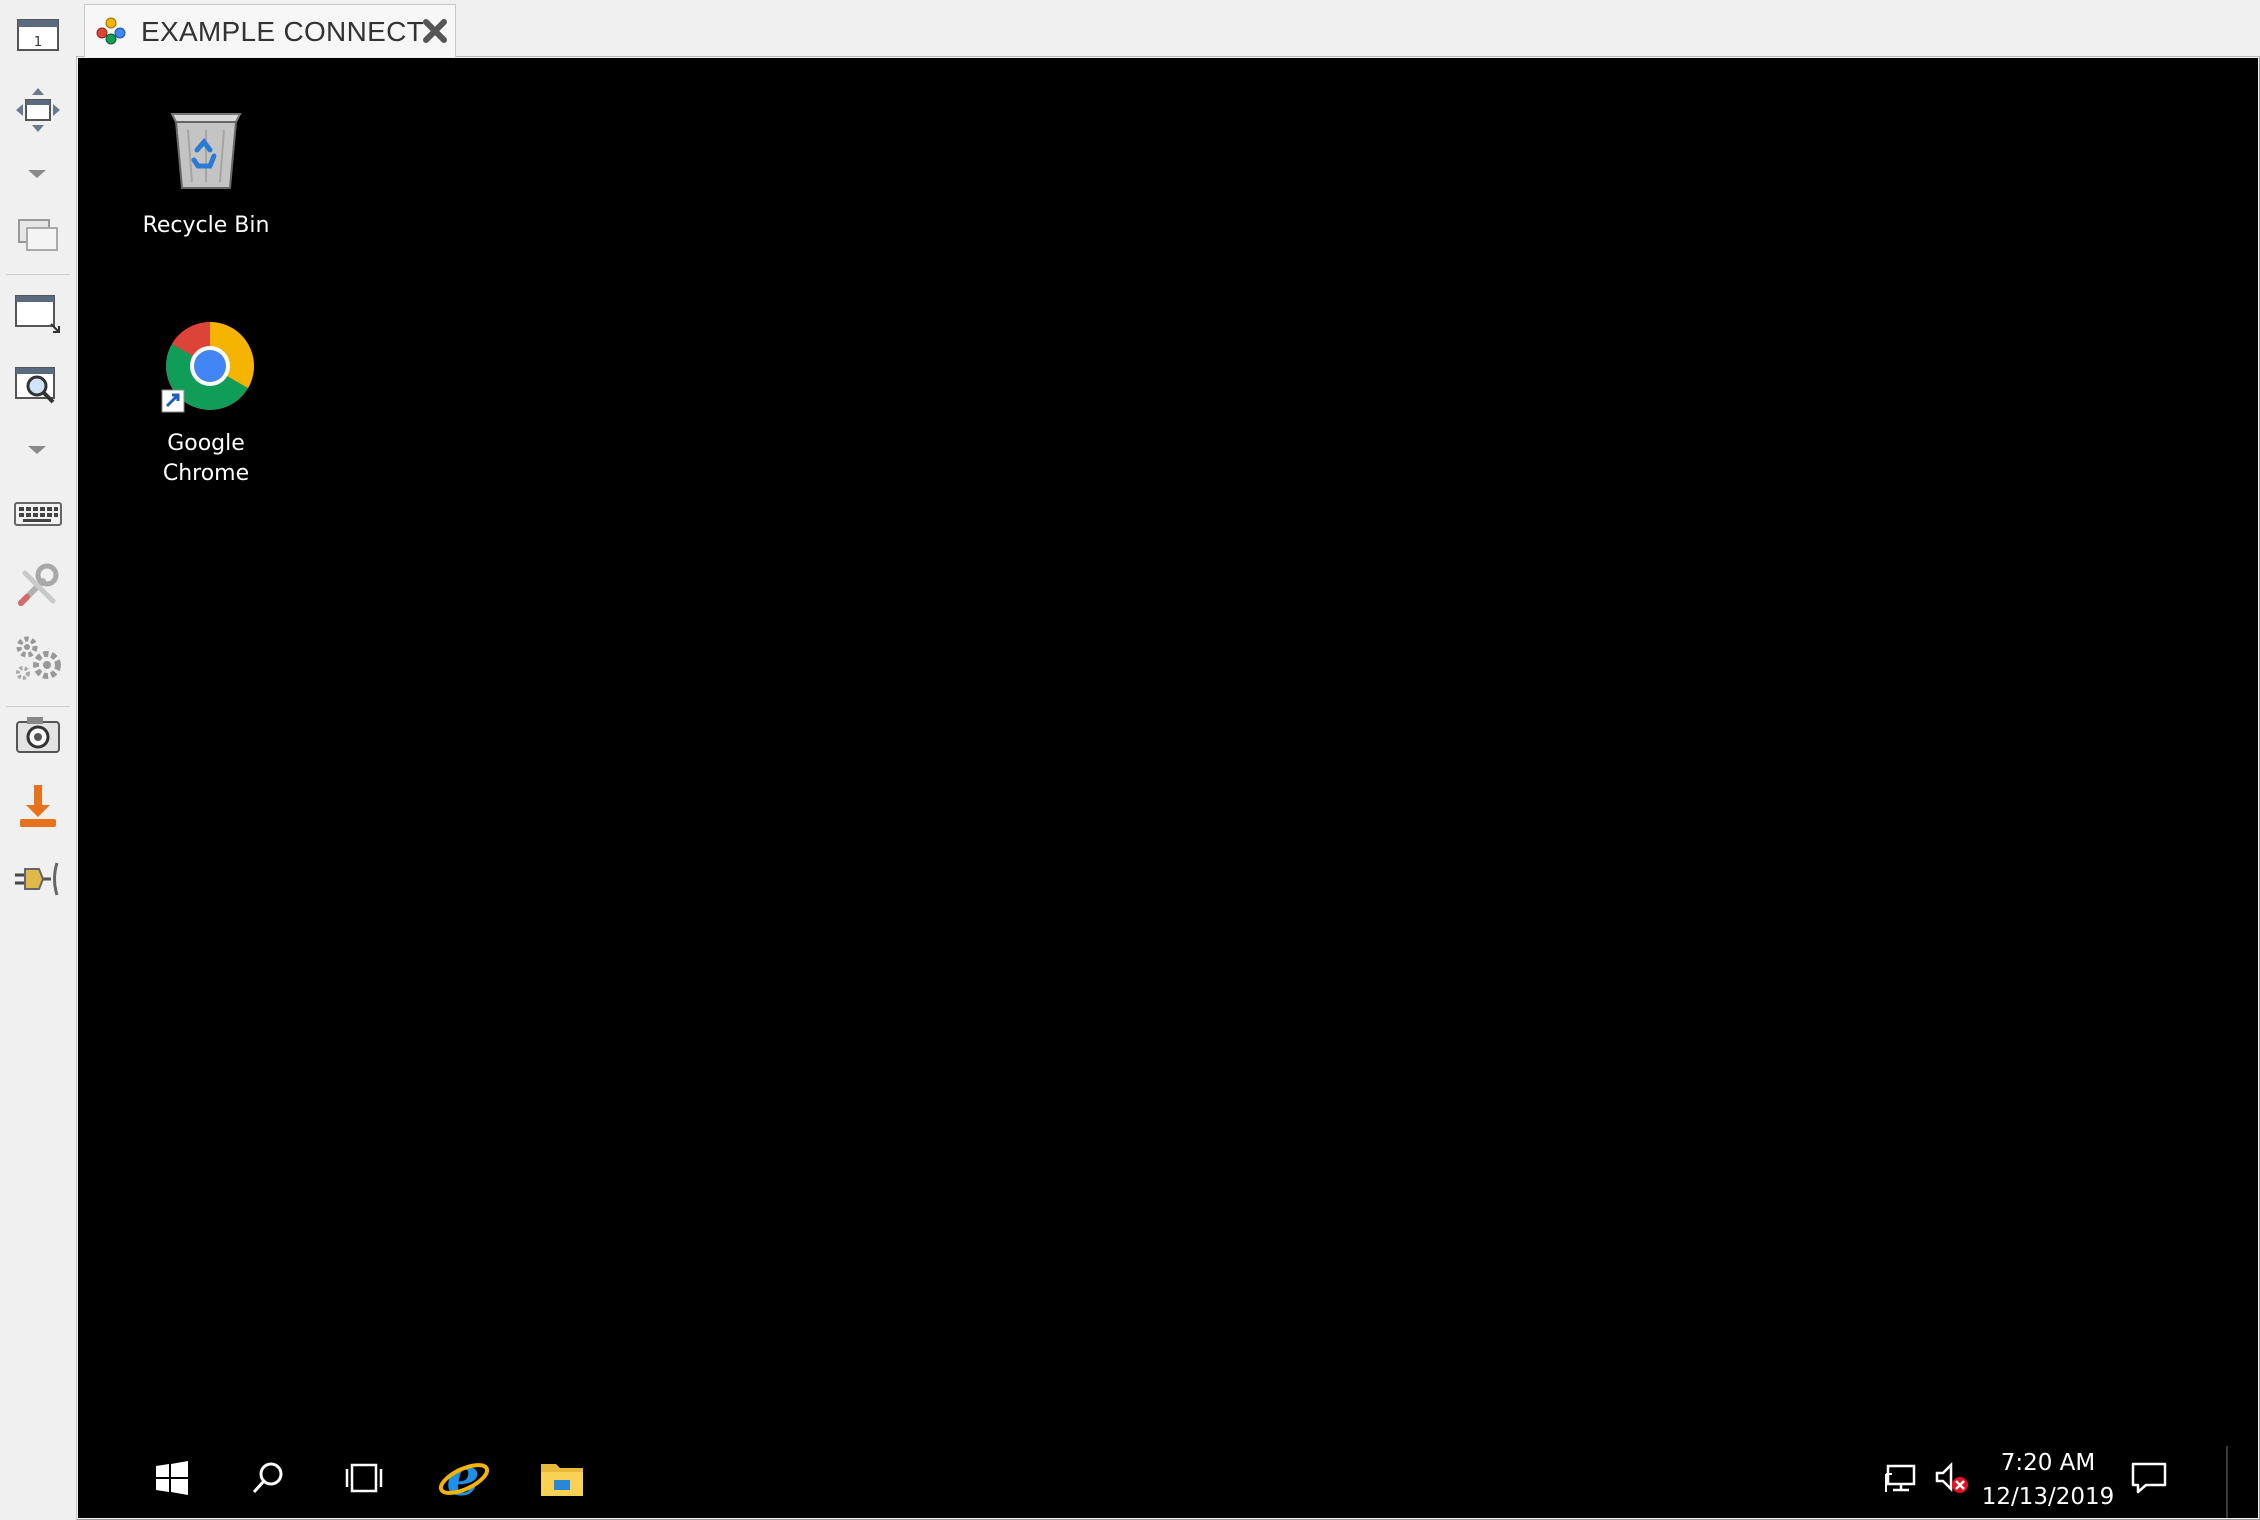 The height and width of the screenshot is (1520, 2260). What do you see at coordinates (2149, 1478) in the screenshot?
I see `action-center-icon` at bounding box center [2149, 1478].